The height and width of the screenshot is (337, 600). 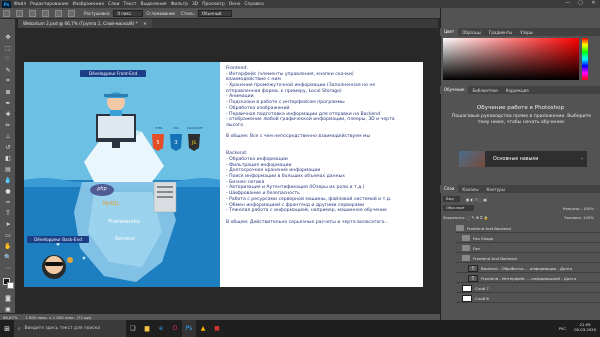 I want to click on rectangle-tool-icon: ▭, so click(x=8, y=235).